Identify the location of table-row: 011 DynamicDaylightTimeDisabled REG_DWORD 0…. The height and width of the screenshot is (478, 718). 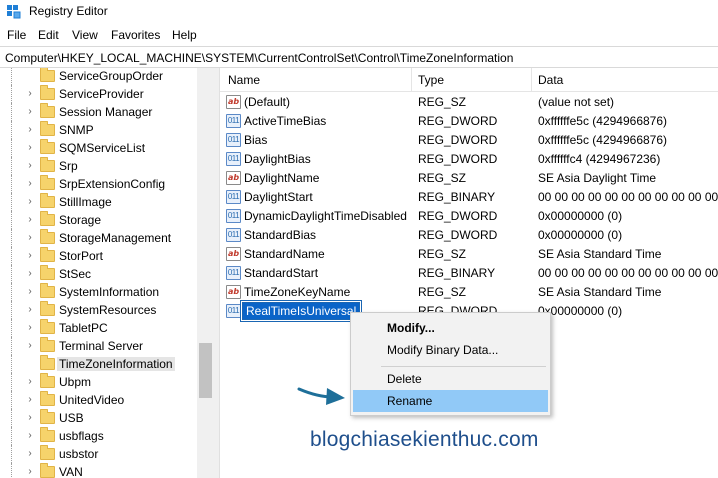
(469, 216).